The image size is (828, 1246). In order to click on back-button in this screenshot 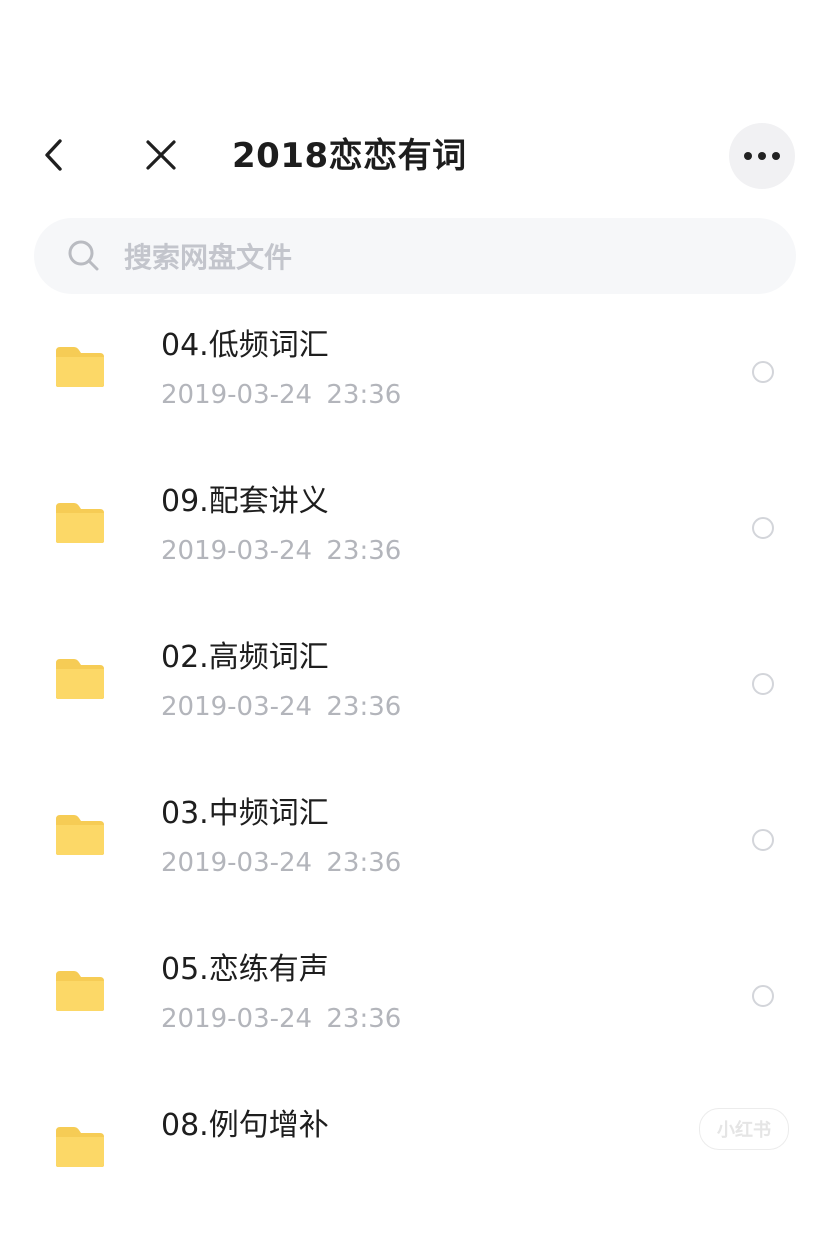, I will do `click(55, 155)`.